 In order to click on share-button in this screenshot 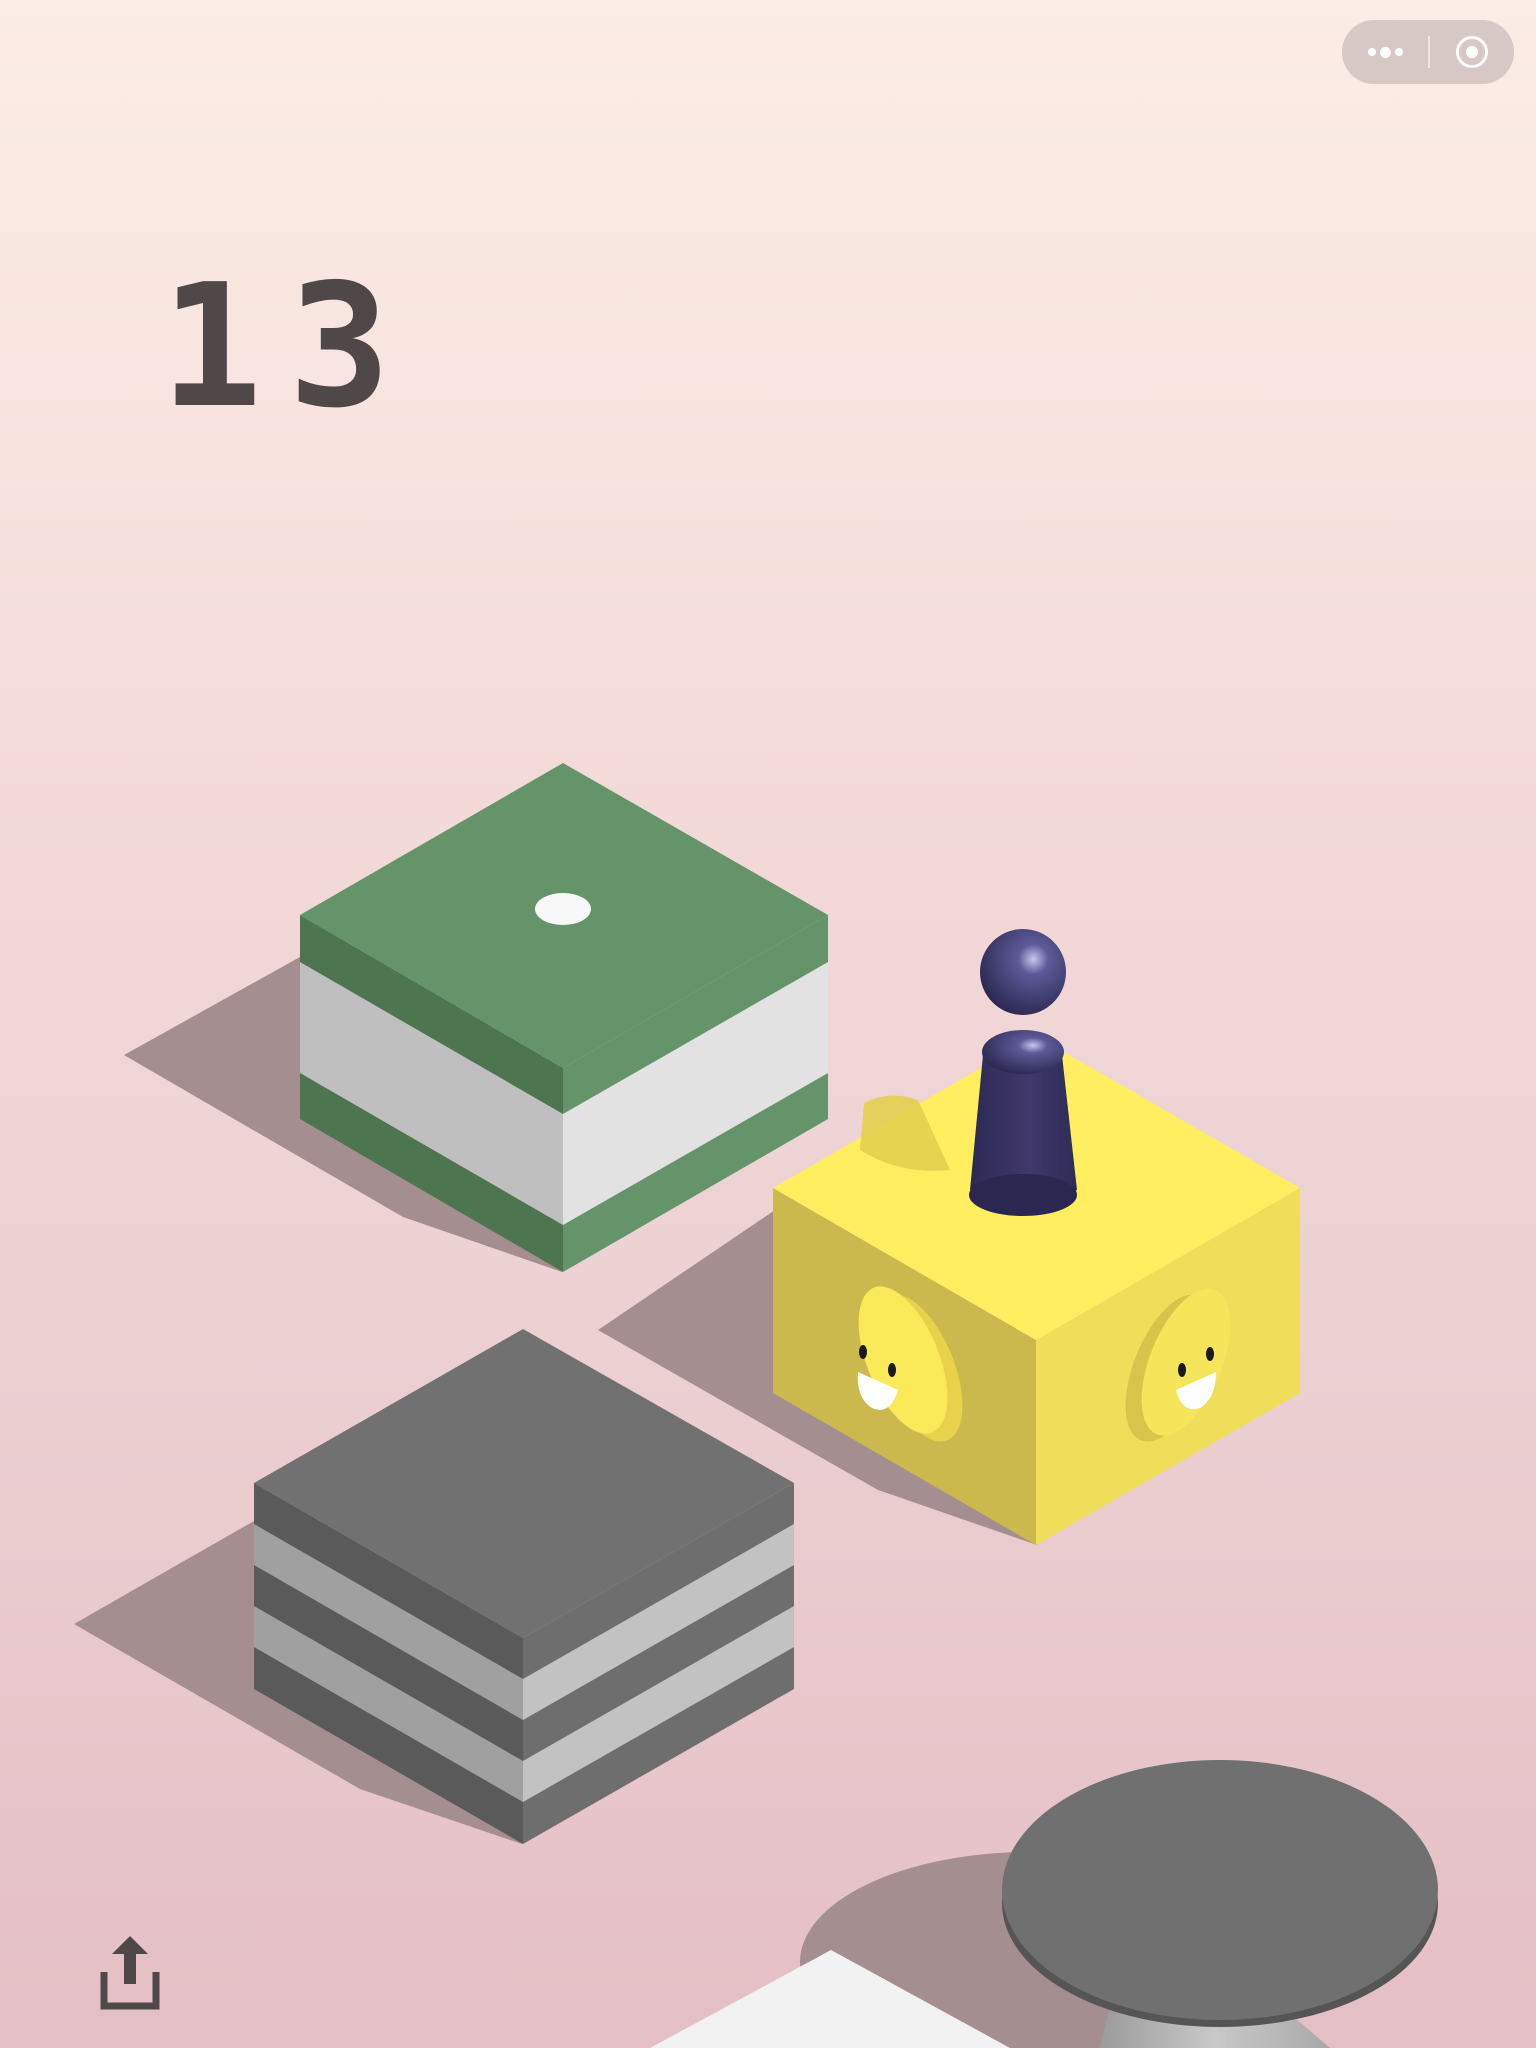, I will do `click(130, 1972)`.